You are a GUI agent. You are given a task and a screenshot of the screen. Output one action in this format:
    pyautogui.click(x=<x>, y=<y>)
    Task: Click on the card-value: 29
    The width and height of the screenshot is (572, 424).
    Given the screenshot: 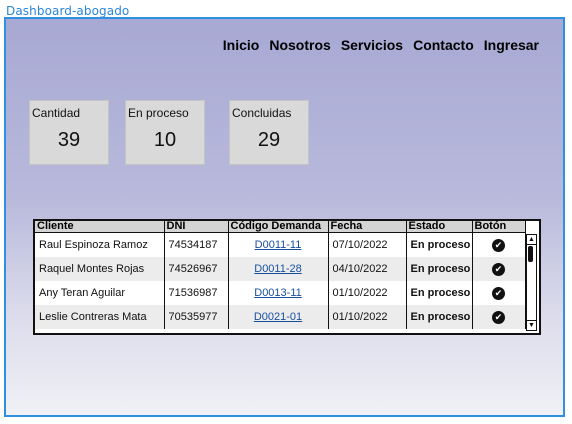 What is the action you would take?
    pyautogui.click(x=269, y=140)
    